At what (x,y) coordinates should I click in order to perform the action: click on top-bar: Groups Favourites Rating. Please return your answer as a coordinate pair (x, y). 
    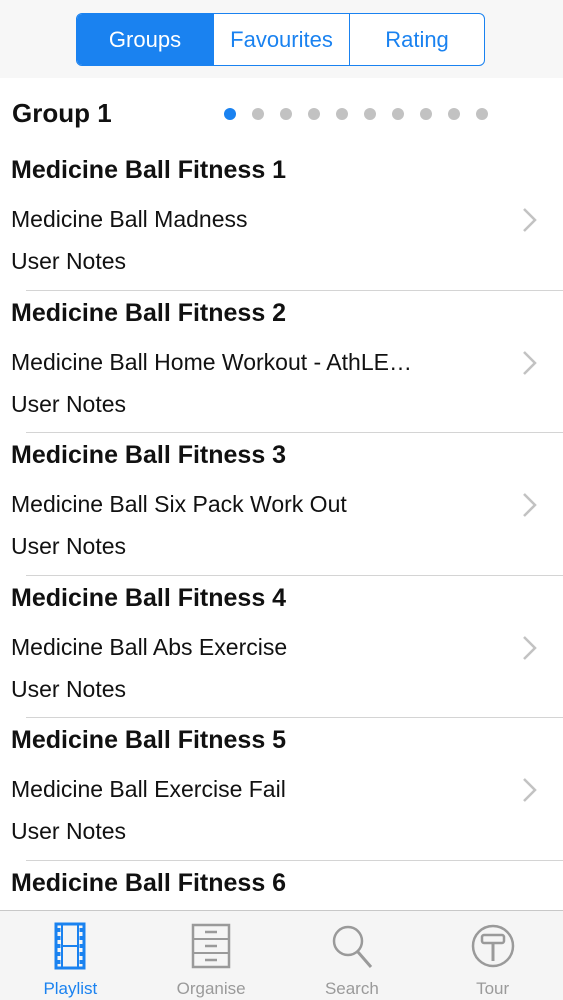
    Looking at the image, I should click on (281, 39).